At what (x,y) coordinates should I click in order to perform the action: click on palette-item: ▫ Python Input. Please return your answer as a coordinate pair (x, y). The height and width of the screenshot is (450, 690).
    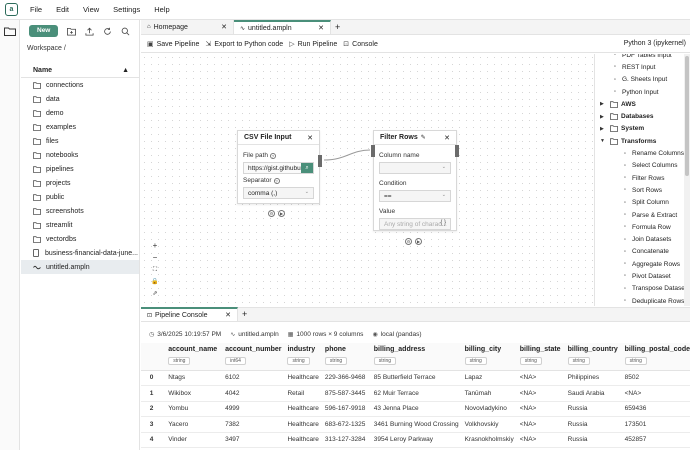
    Looking at the image, I should click on (639, 92).